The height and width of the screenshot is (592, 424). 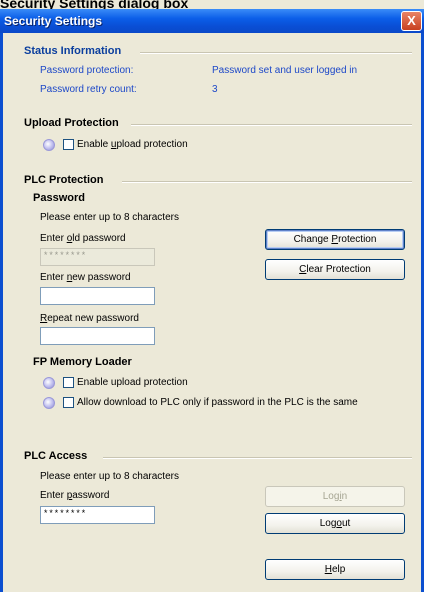 What do you see at coordinates (97, 515) in the screenshot?
I see `plc-access-password-field: ********` at bounding box center [97, 515].